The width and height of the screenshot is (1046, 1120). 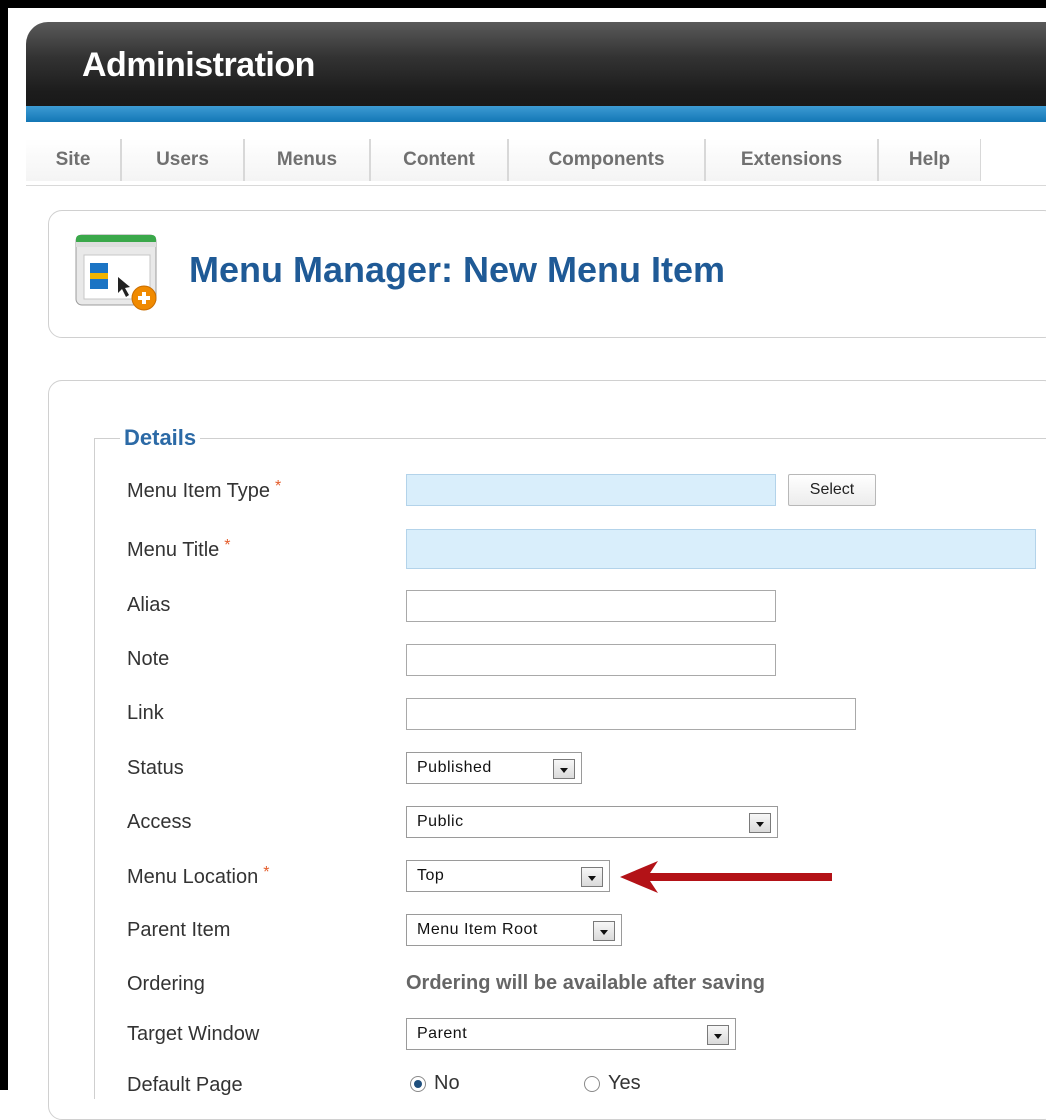 I want to click on menu-help: Help, so click(x=929, y=160).